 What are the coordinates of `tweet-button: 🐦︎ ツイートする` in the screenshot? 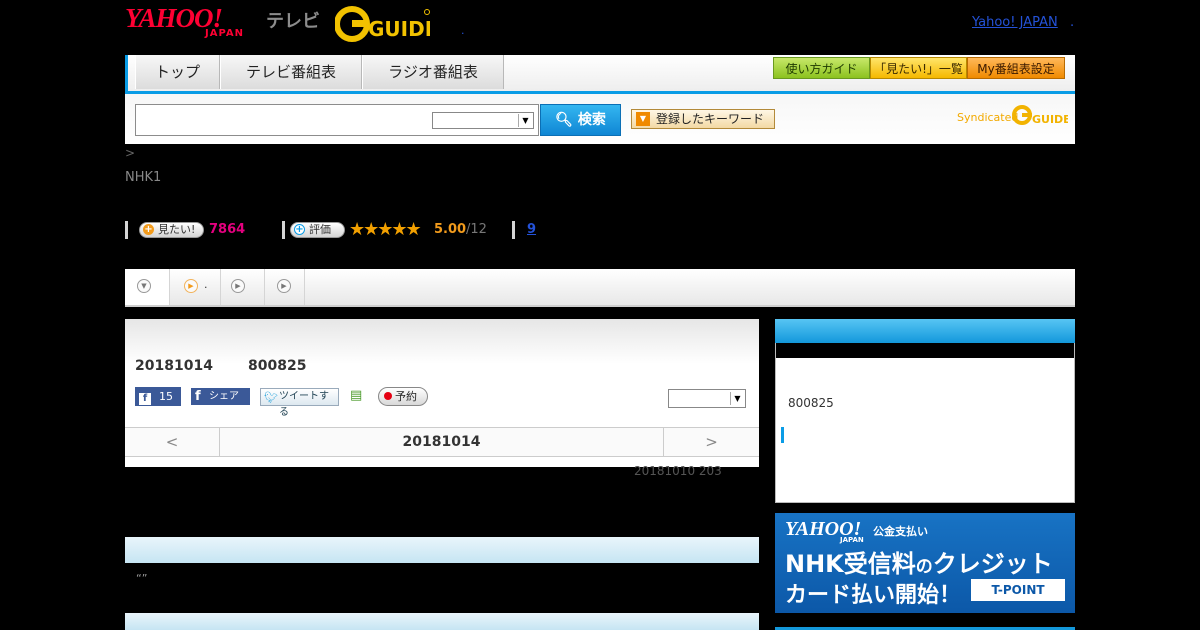 It's located at (299, 403).